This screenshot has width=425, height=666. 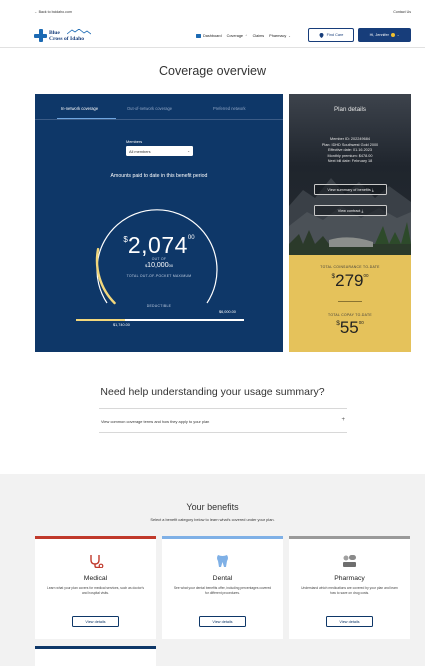 I want to click on mountain-landscape-image, so click(x=350, y=174).